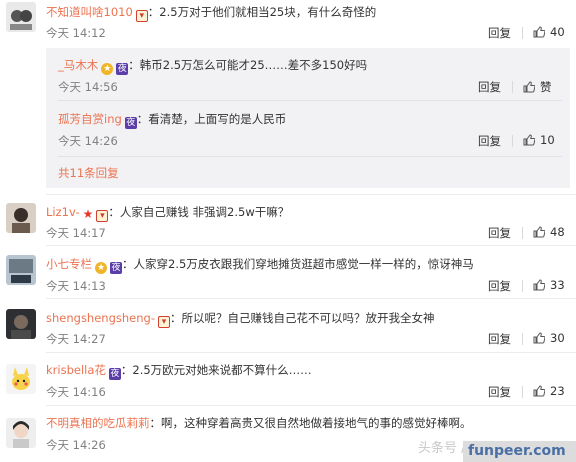 The width and height of the screenshot is (576, 462). What do you see at coordinates (217, 119) in the screenshot?
I see `reply-text: 看清楚，上面写的是人民币` at bounding box center [217, 119].